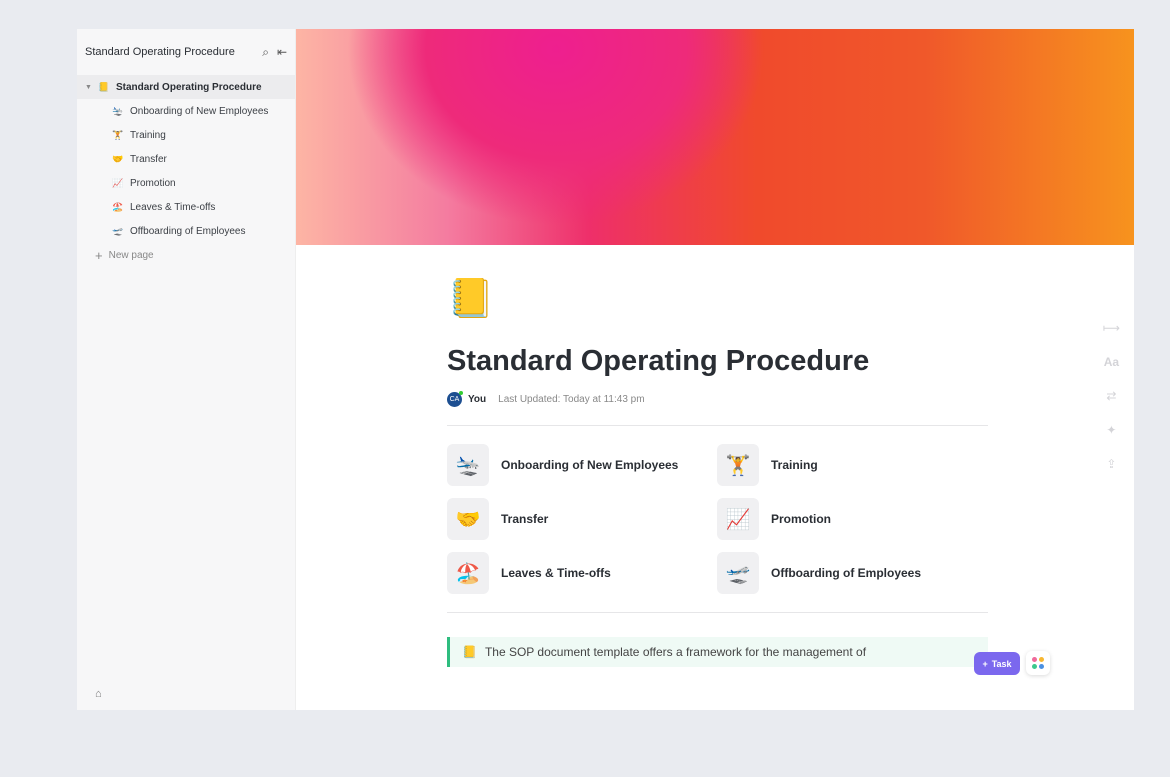  What do you see at coordinates (717, 399) in the screenshot?
I see `page-meta: CA You Last Updated: Today at 11:43 pm` at bounding box center [717, 399].